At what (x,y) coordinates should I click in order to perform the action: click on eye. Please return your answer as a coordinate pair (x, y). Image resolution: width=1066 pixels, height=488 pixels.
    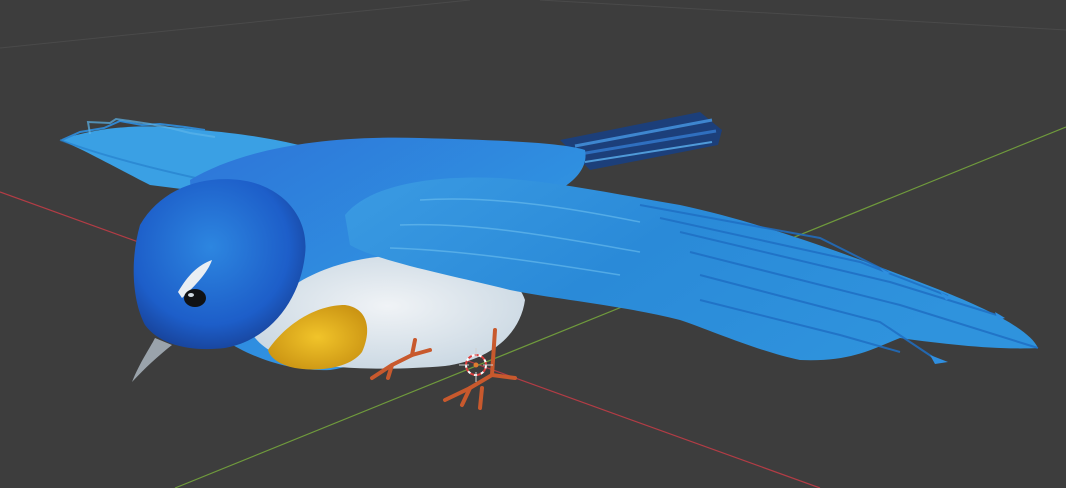
    Looking at the image, I should click on (195, 298).